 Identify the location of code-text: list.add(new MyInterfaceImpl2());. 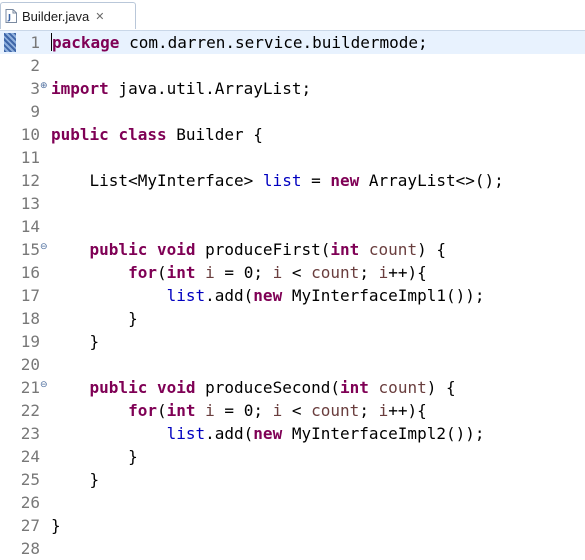
(268, 433).